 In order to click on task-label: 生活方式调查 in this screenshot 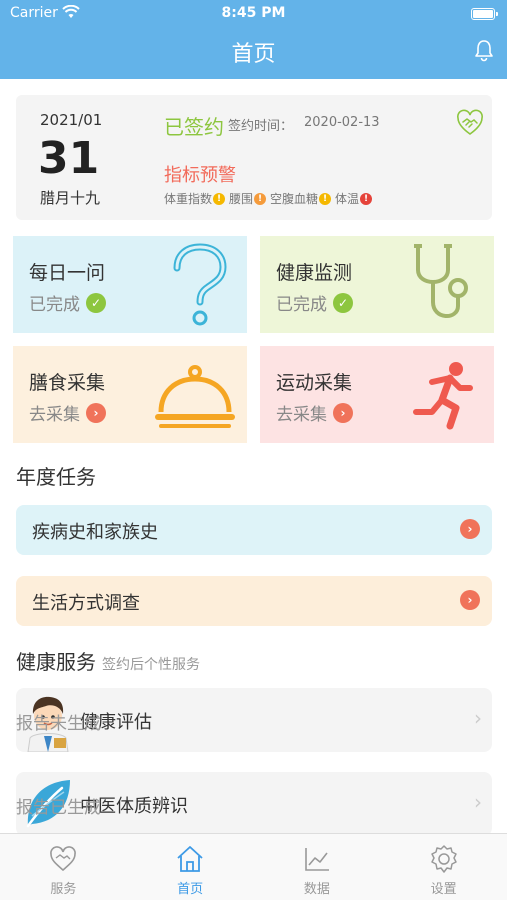, I will do `click(86, 603)`.